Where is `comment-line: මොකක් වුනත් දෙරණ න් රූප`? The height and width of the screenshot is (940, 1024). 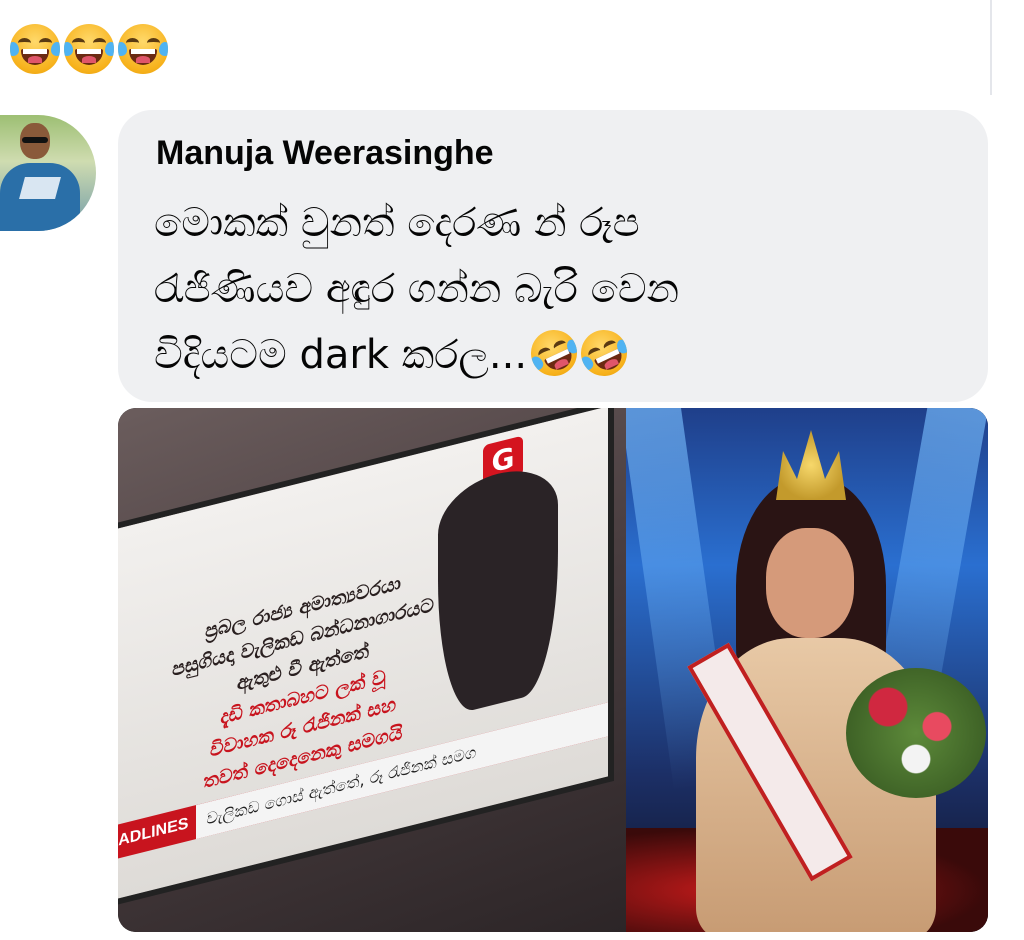 comment-line: මොකක් වුනත් දෙරණ න් රූප is located at coordinates (397, 223).